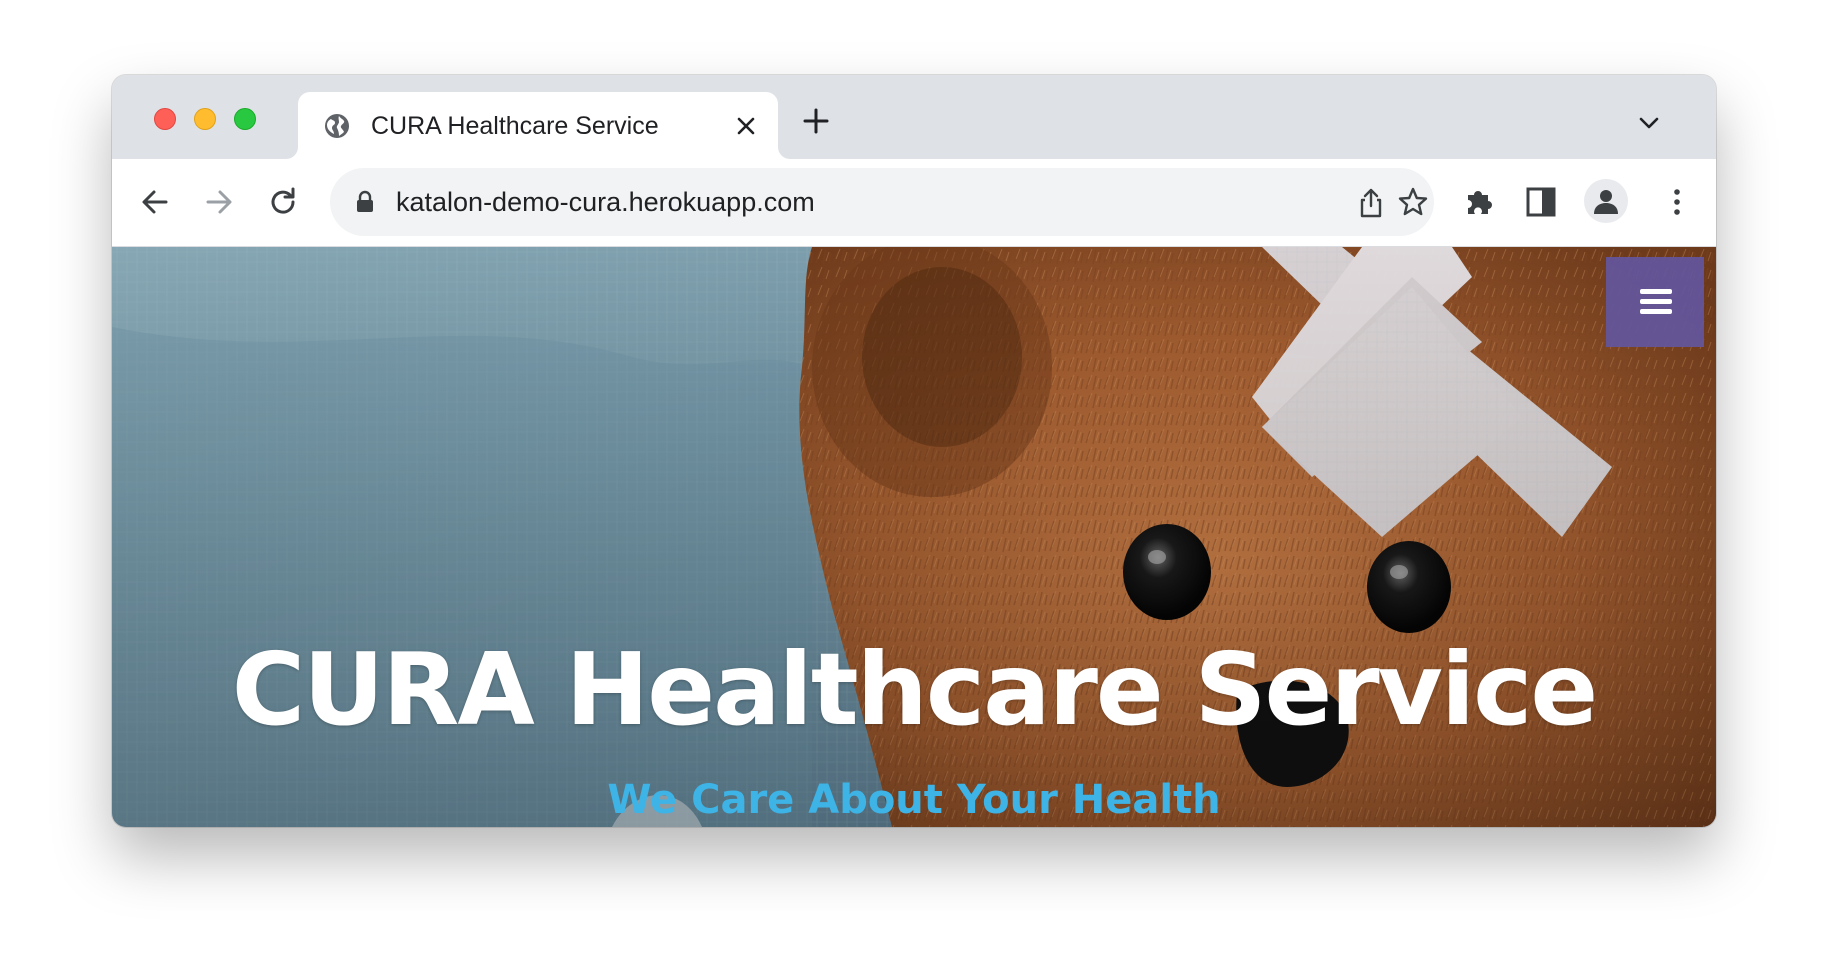  Describe the element at coordinates (1413, 202) in the screenshot. I see `star-icon` at that location.